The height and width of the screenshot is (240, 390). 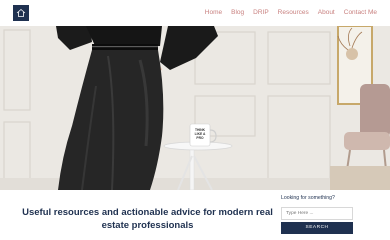 What do you see at coordinates (317, 213) in the screenshot?
I see `search-input` at bounding box center [317, 213].